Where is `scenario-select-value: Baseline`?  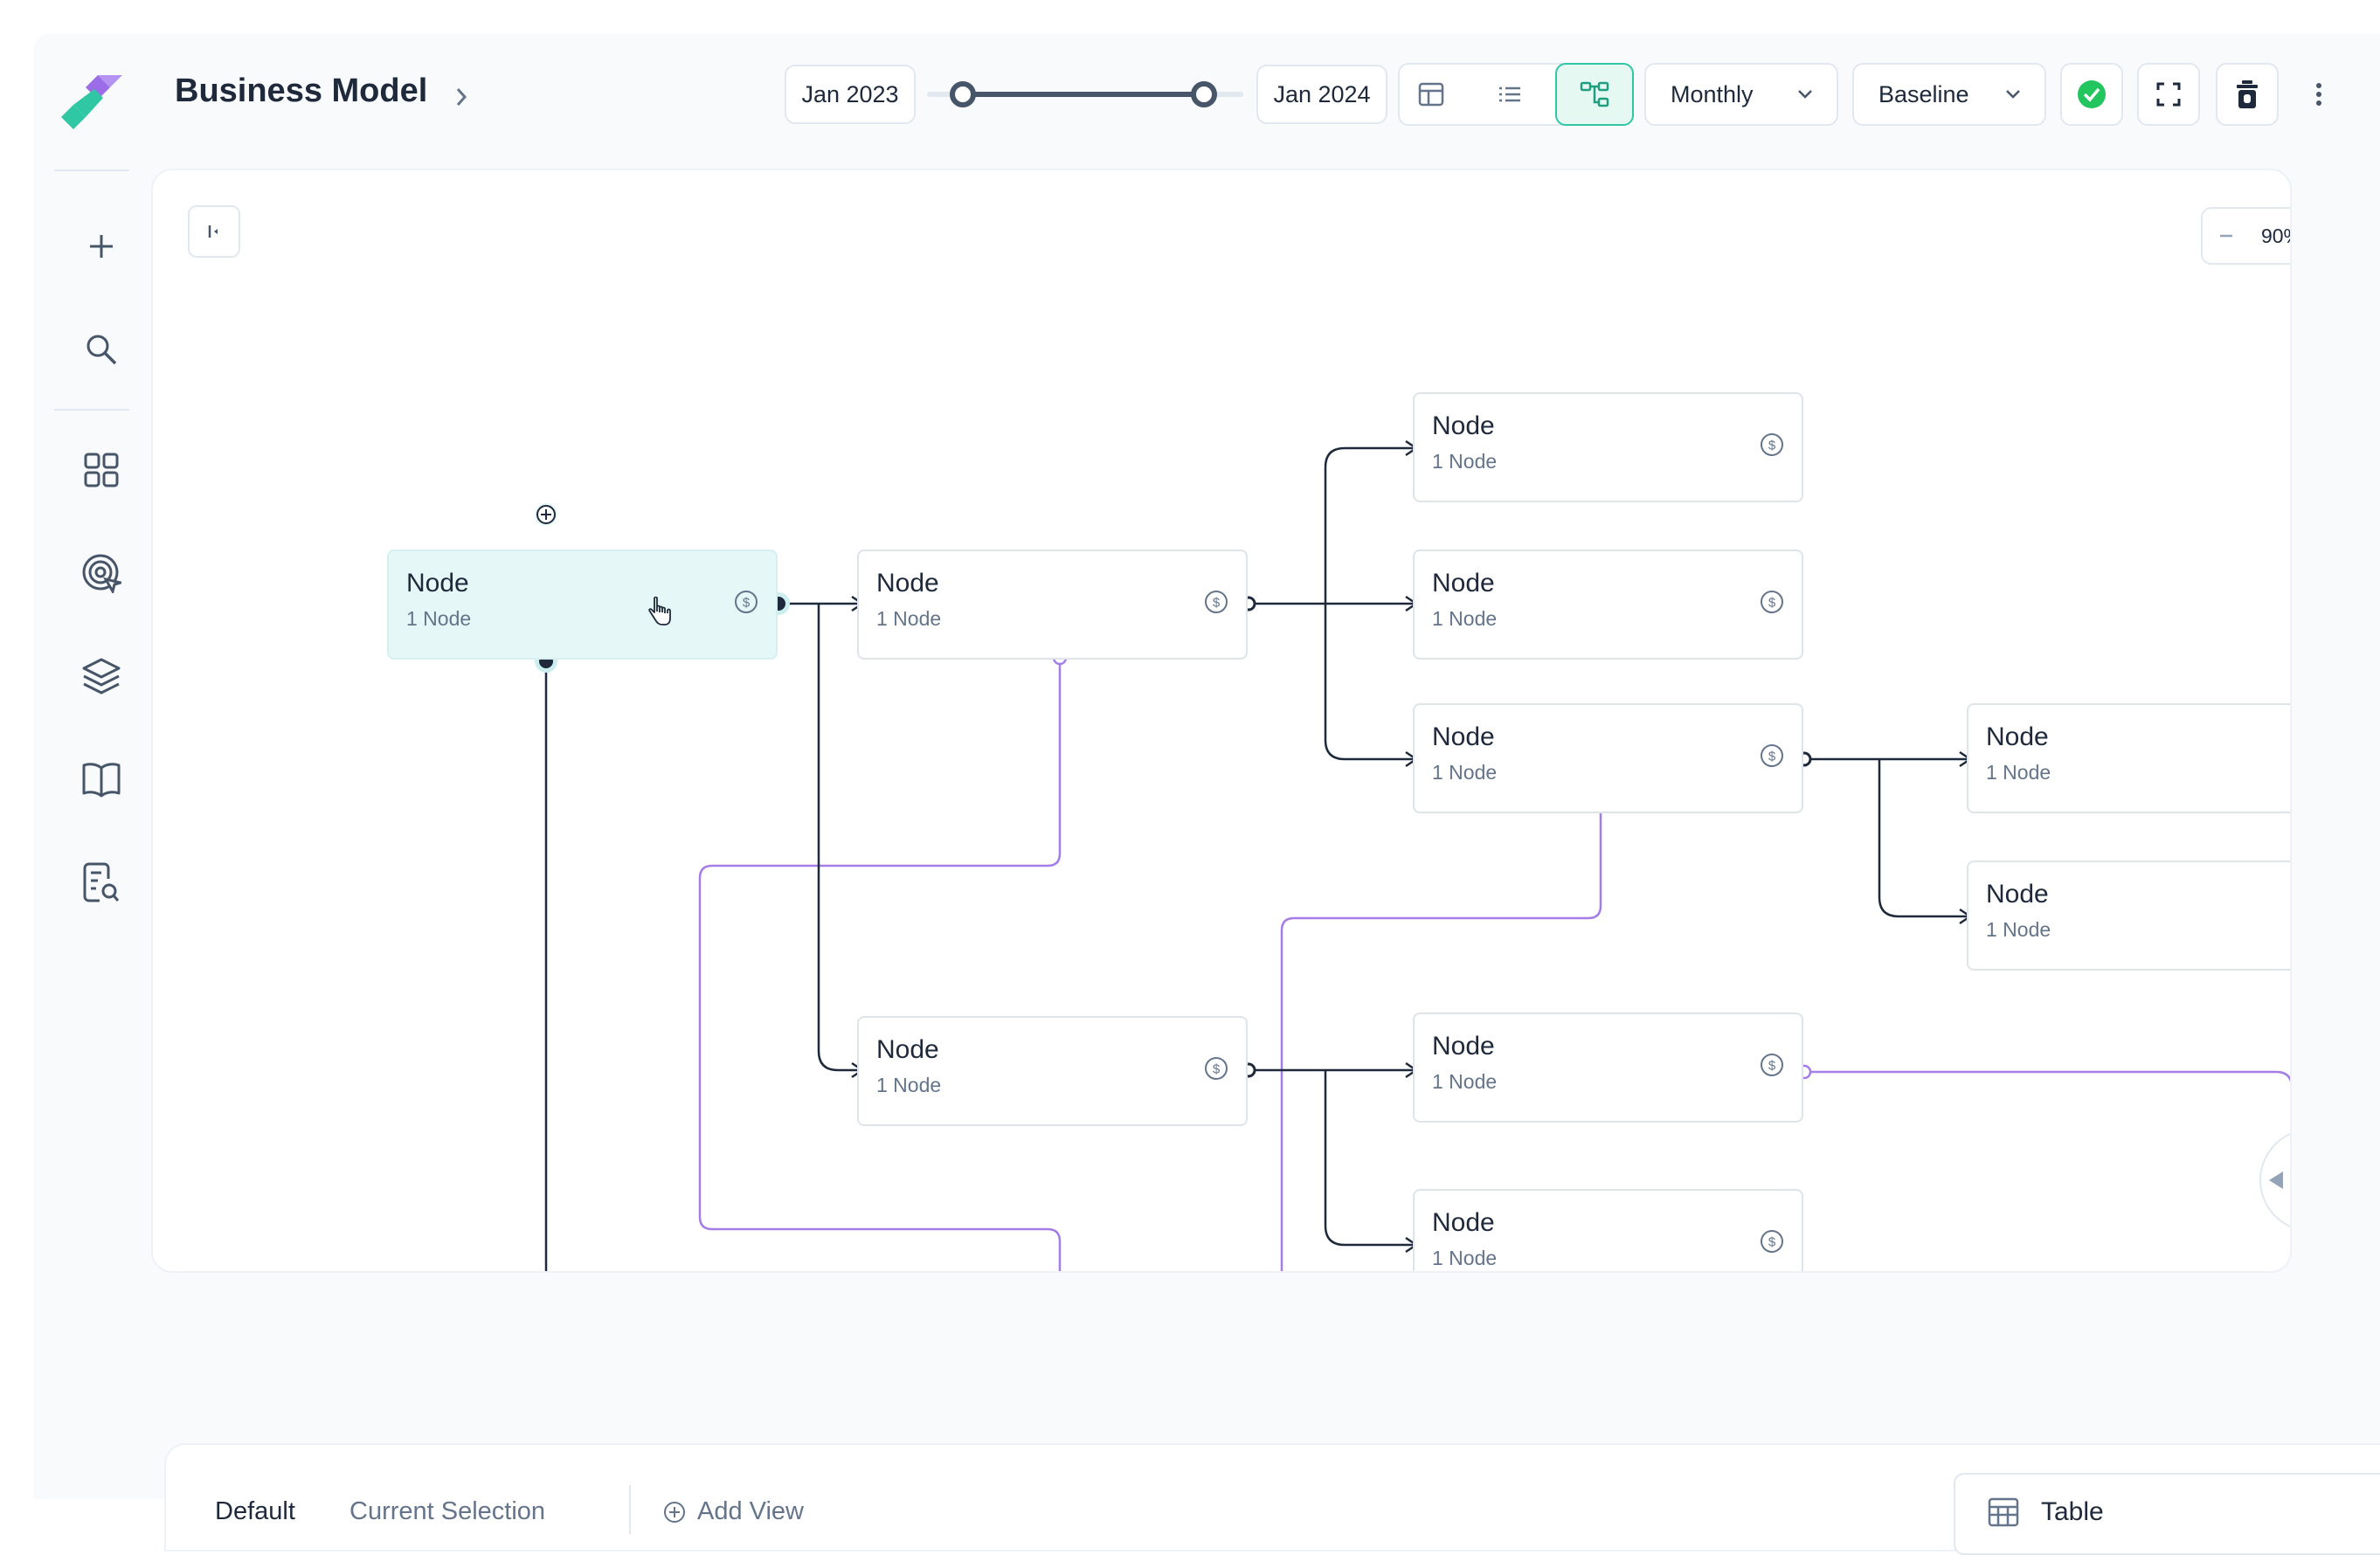
scenario-select-value: Baseline is located at coordinates (1923, 93).